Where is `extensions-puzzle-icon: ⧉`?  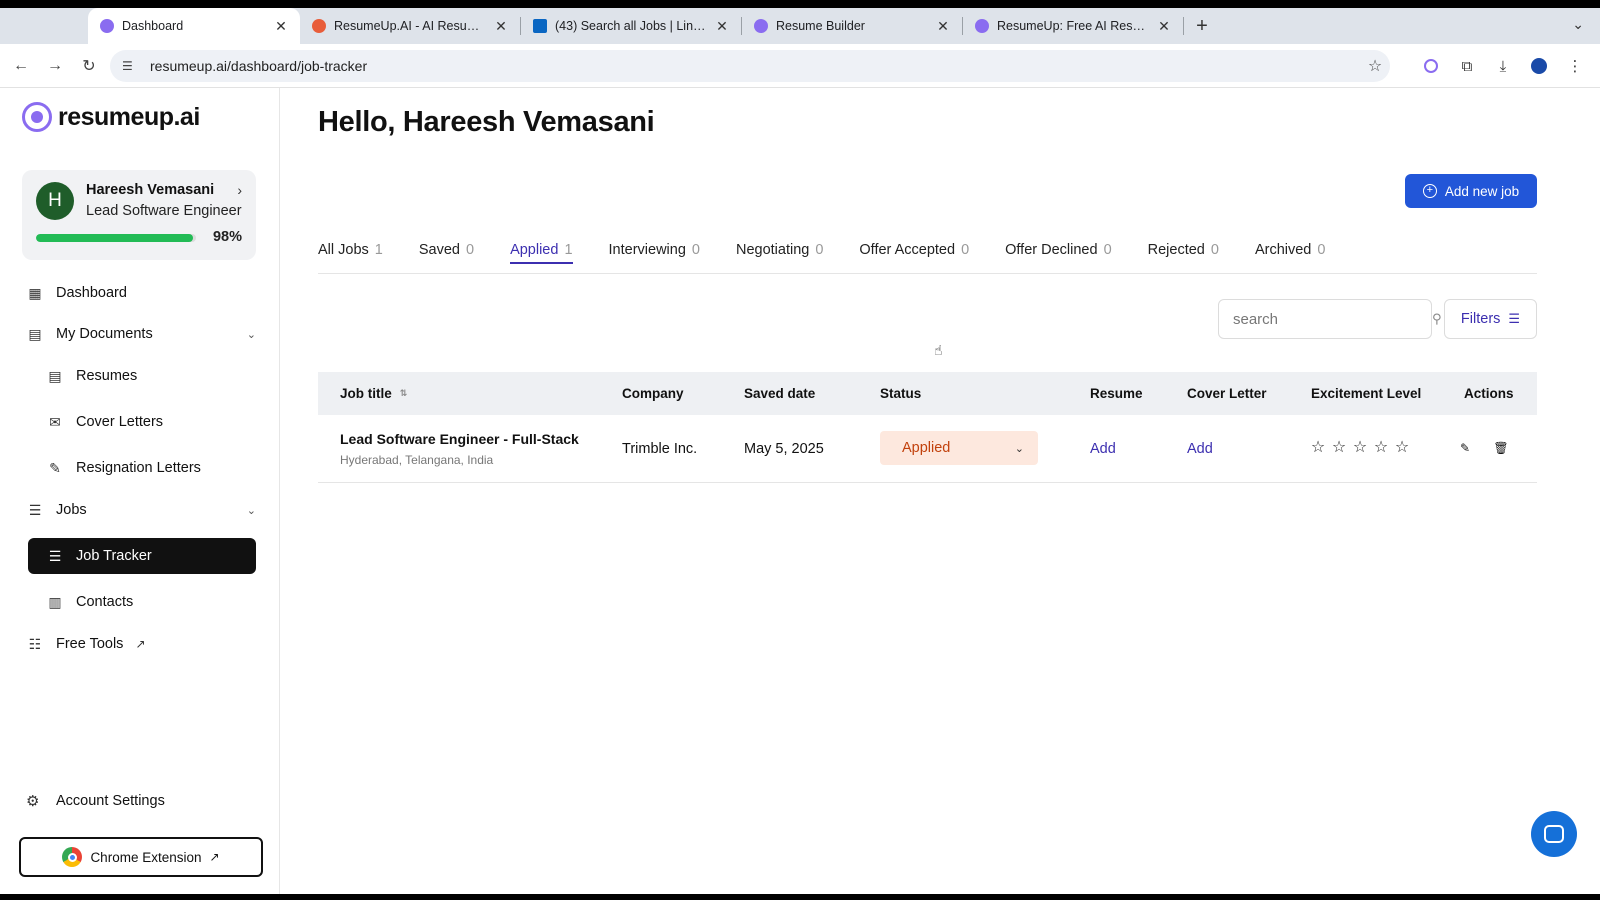
extensions-puzzle-icon: ⧉ is located at coordinates (1467, 66).